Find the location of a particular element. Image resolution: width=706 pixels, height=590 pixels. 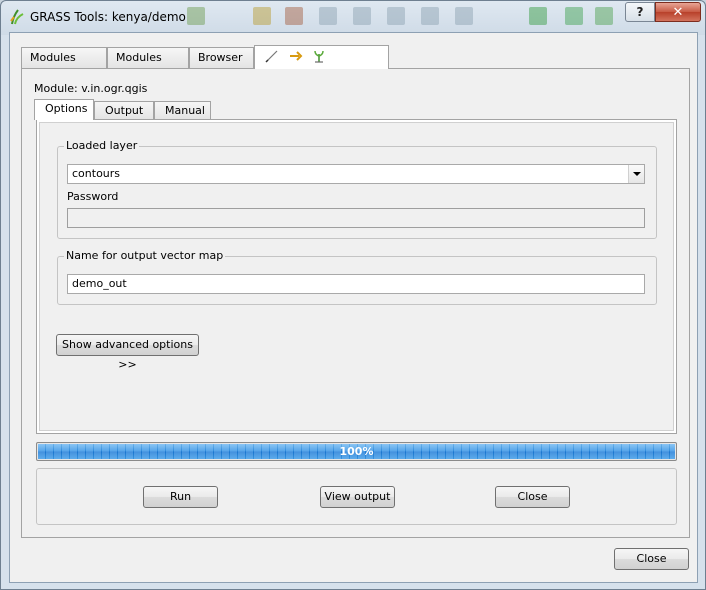

tab-label: Options is located at coordinates (66, 108).